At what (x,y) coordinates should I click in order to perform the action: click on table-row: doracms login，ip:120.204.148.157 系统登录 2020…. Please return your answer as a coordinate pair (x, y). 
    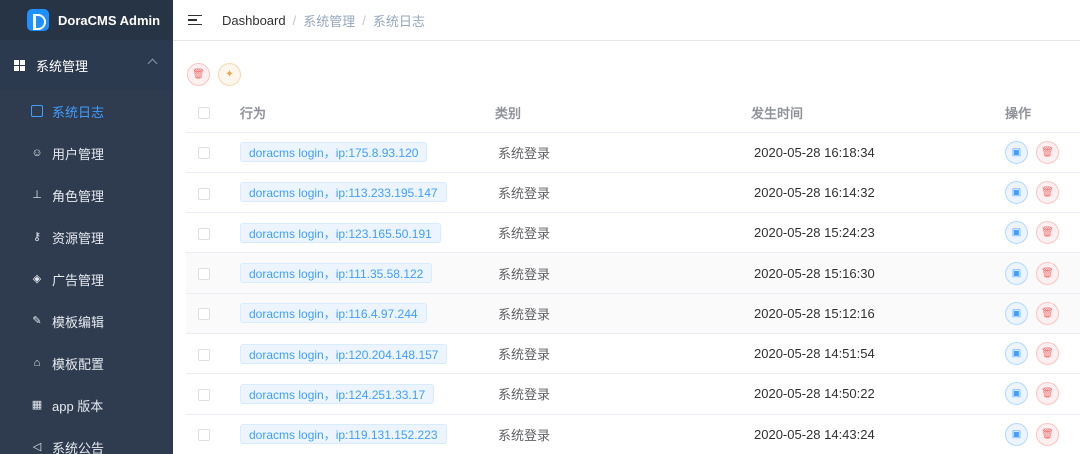
    Looking at the image, I should click on (633, 354).